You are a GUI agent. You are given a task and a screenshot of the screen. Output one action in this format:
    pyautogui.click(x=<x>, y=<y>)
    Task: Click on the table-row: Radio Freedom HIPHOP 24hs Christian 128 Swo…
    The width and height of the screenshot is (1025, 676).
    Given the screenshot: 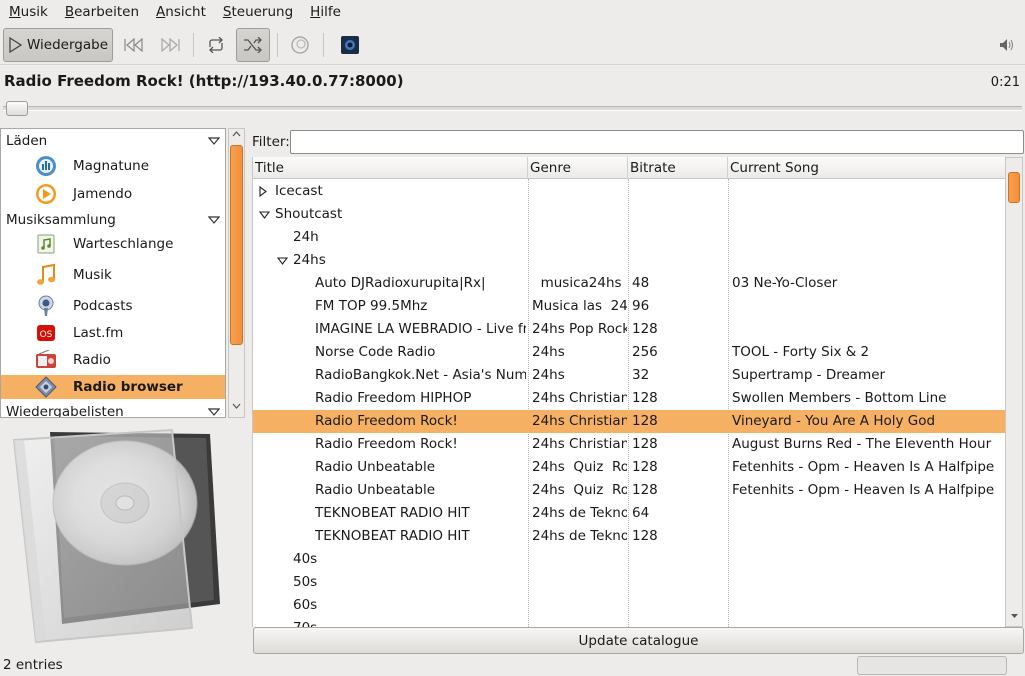 What is the action you would take?
    pyautogui.click(x=629, y=398)
    